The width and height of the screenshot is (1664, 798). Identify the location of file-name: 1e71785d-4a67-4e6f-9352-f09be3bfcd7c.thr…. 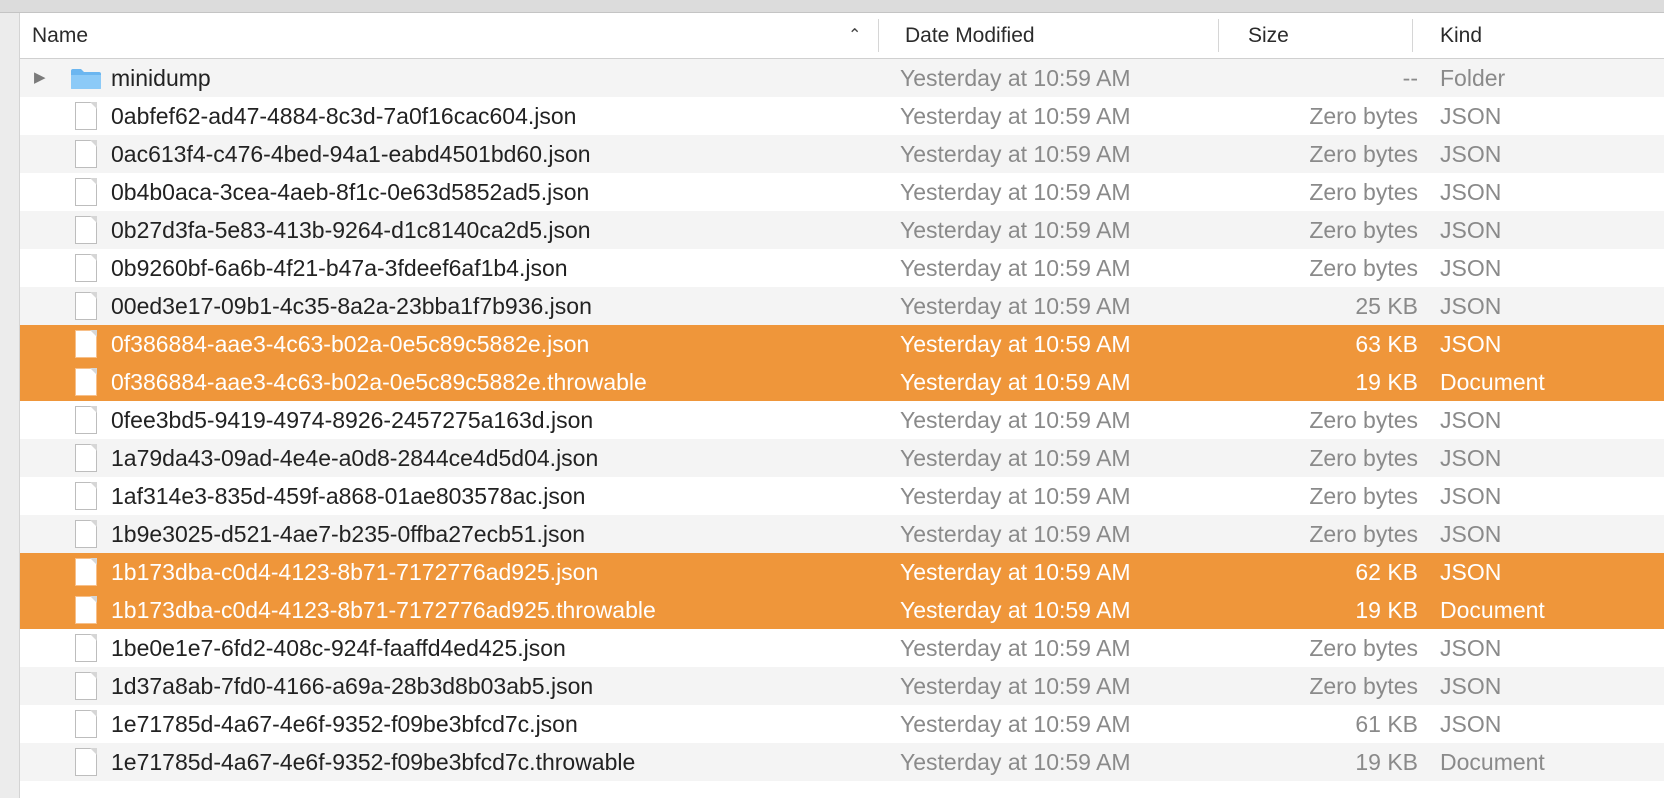
(373, 762).